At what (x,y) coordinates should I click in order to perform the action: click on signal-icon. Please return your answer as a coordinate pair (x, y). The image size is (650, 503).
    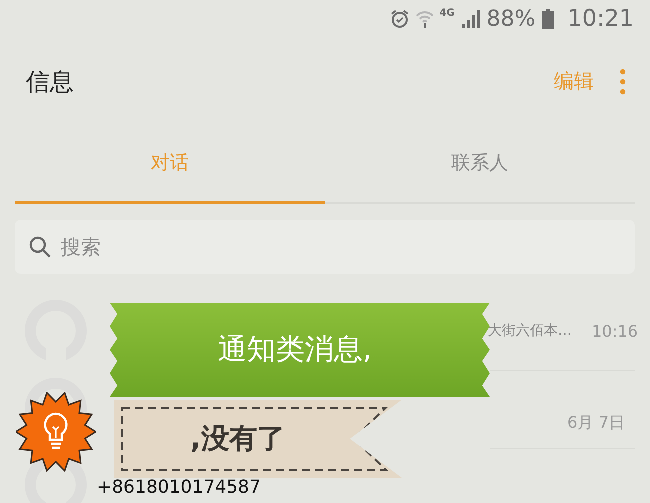
    Looking at the image, I should click on (470, 19).